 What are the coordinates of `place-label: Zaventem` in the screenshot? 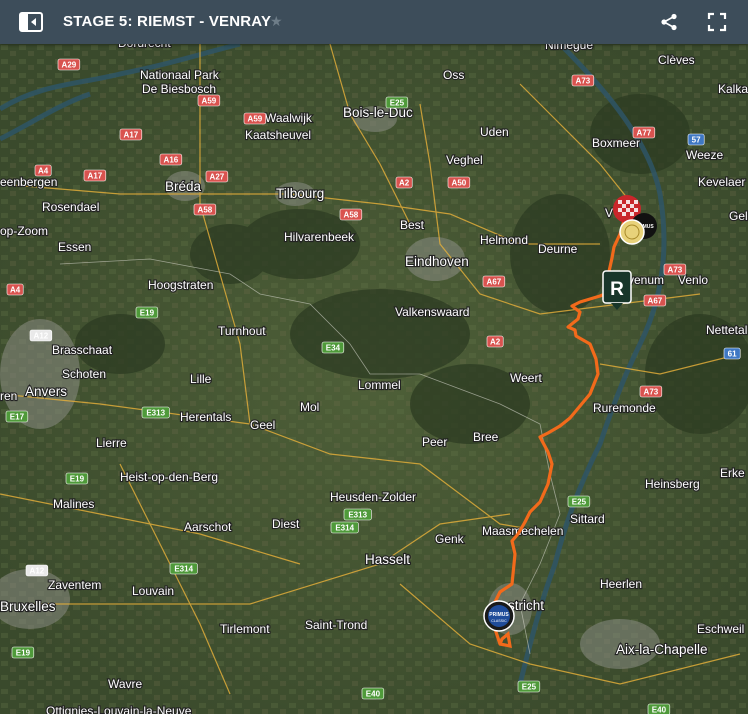 It's located at (74, 585).